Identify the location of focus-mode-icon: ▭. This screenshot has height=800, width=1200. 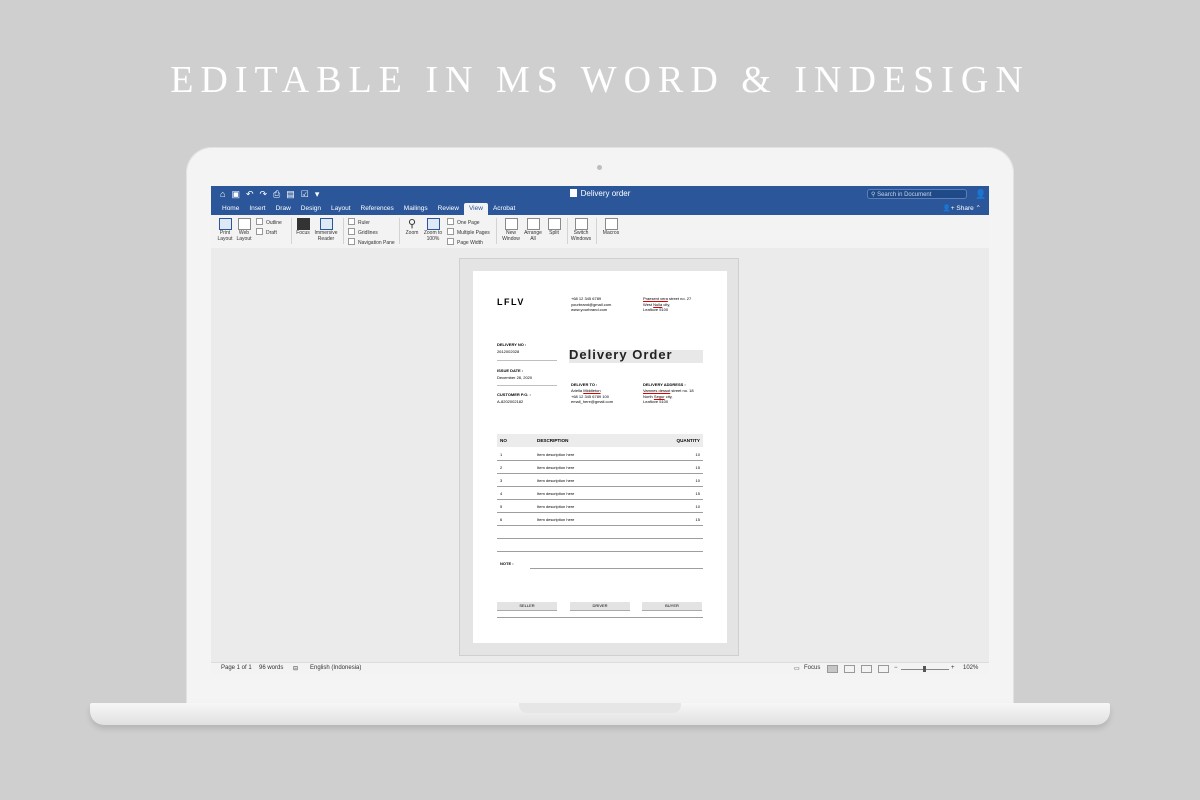
(797, 668).